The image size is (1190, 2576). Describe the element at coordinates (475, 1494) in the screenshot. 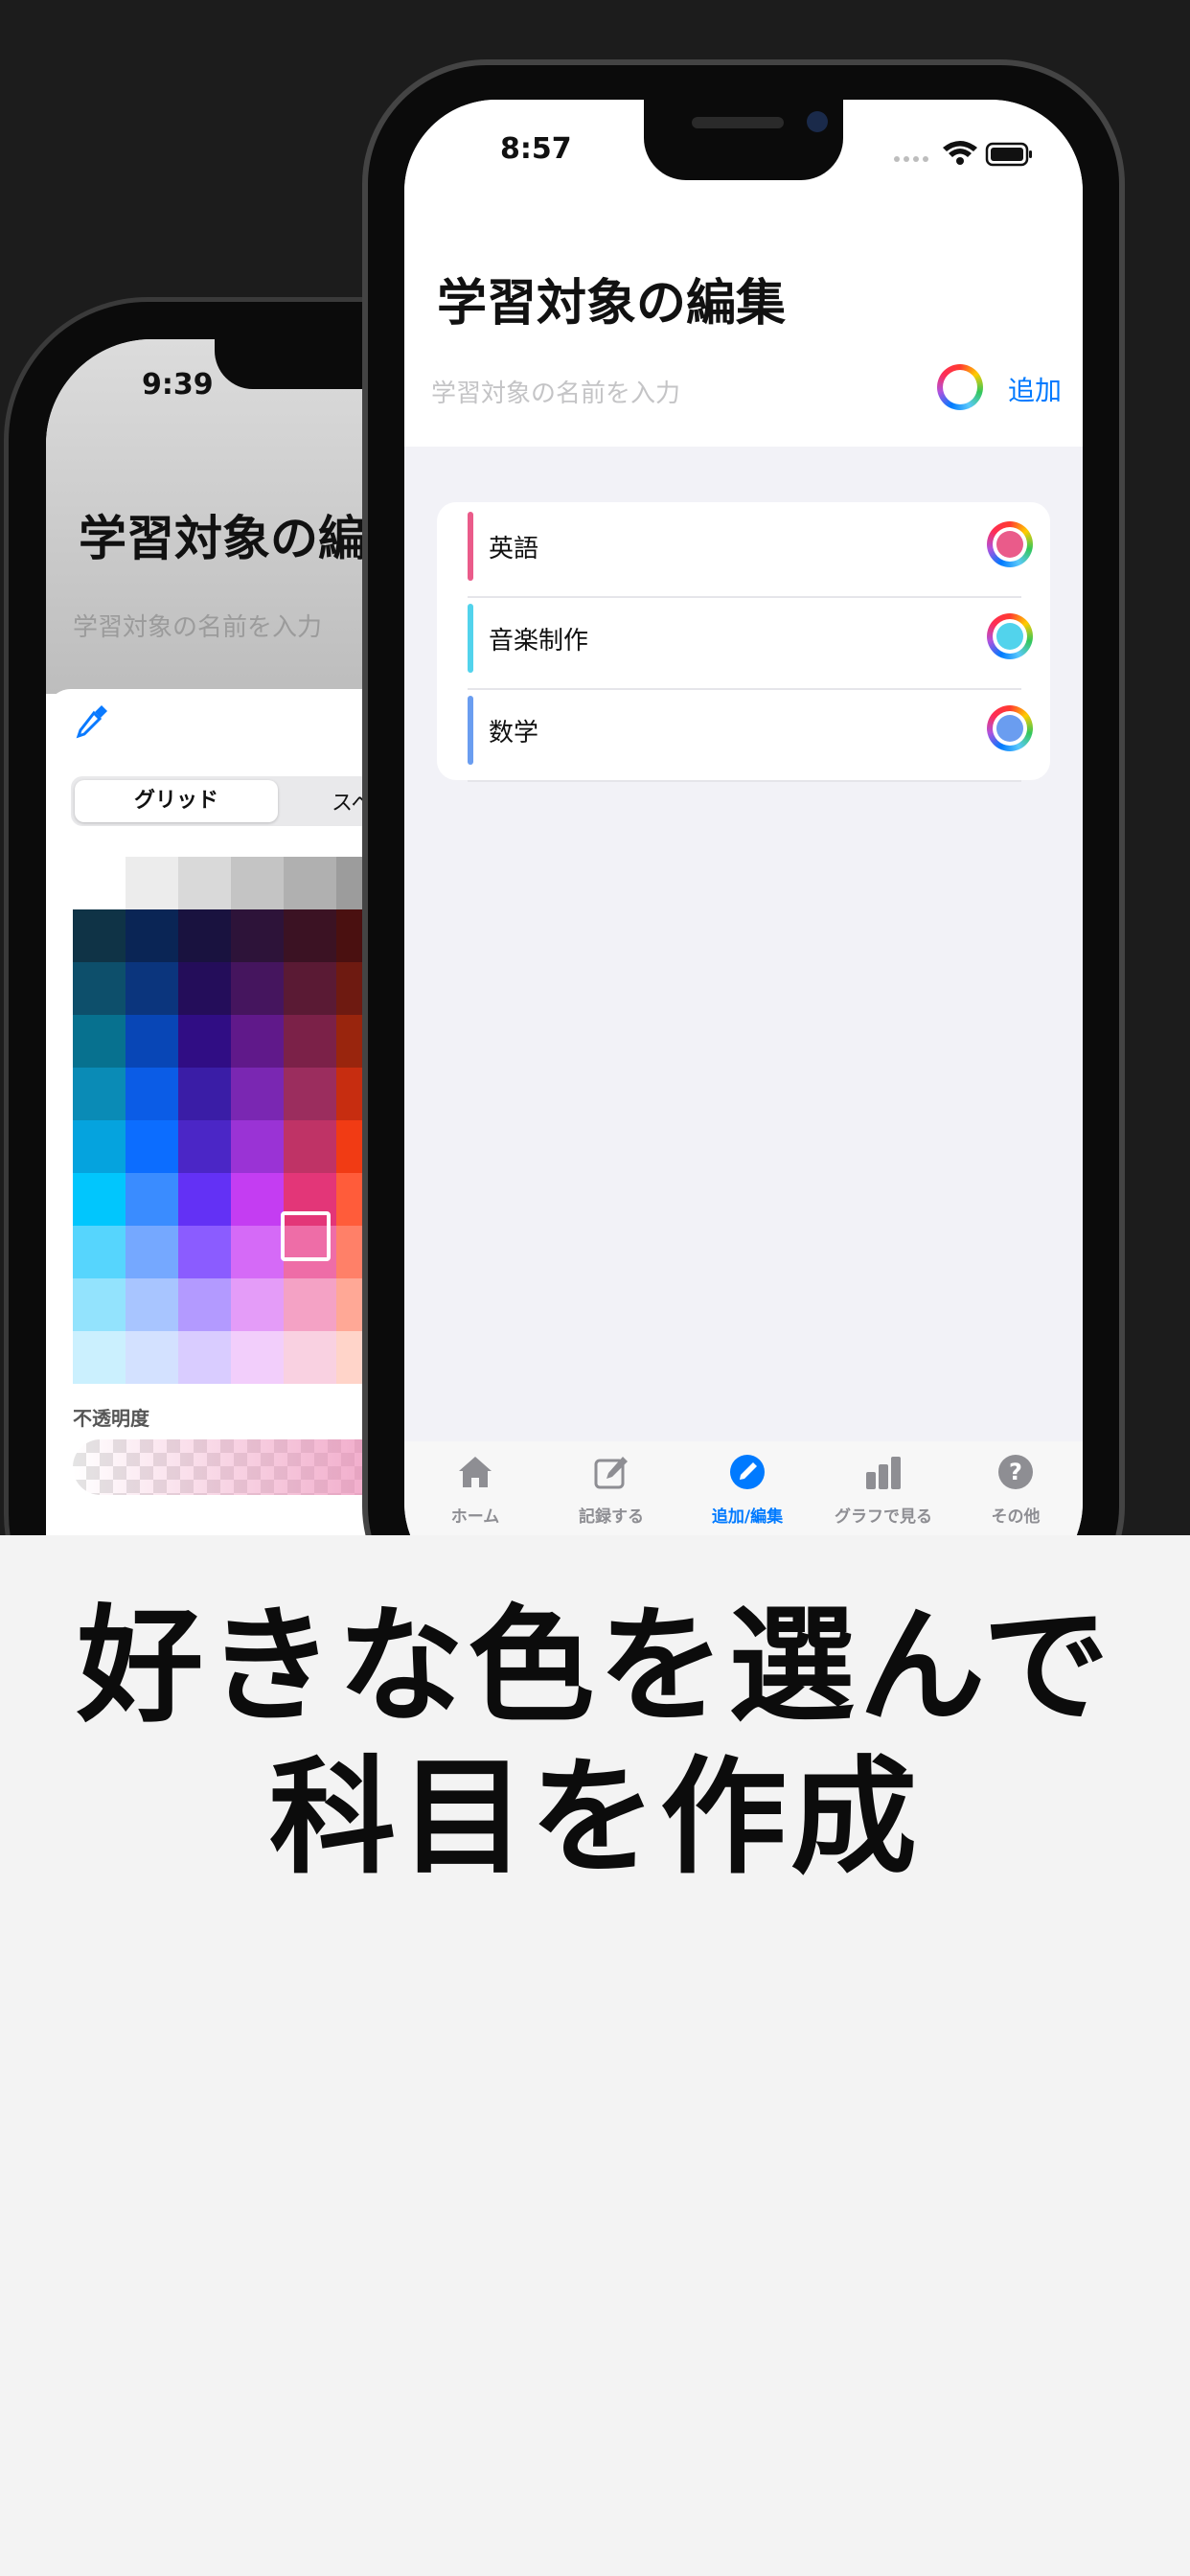

I see `tab-home: ホーム` at that location.